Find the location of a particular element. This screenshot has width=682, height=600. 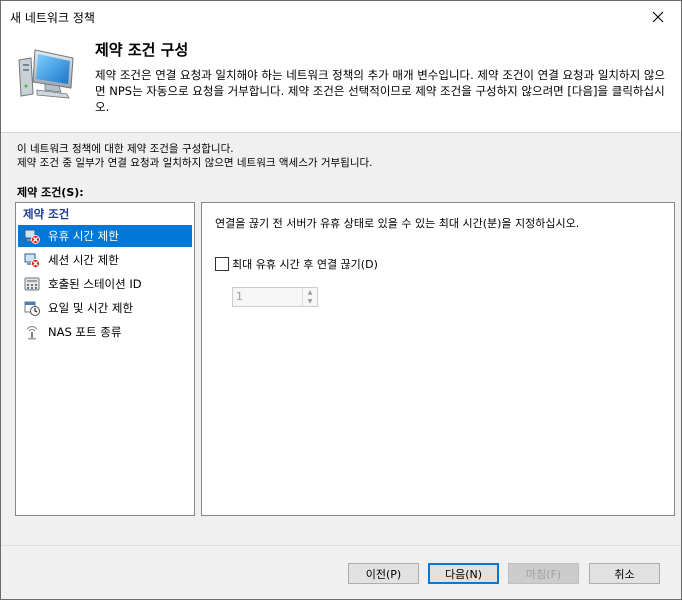

constraints-label: 제약 조건(S): is located at coordinates (50, 192).